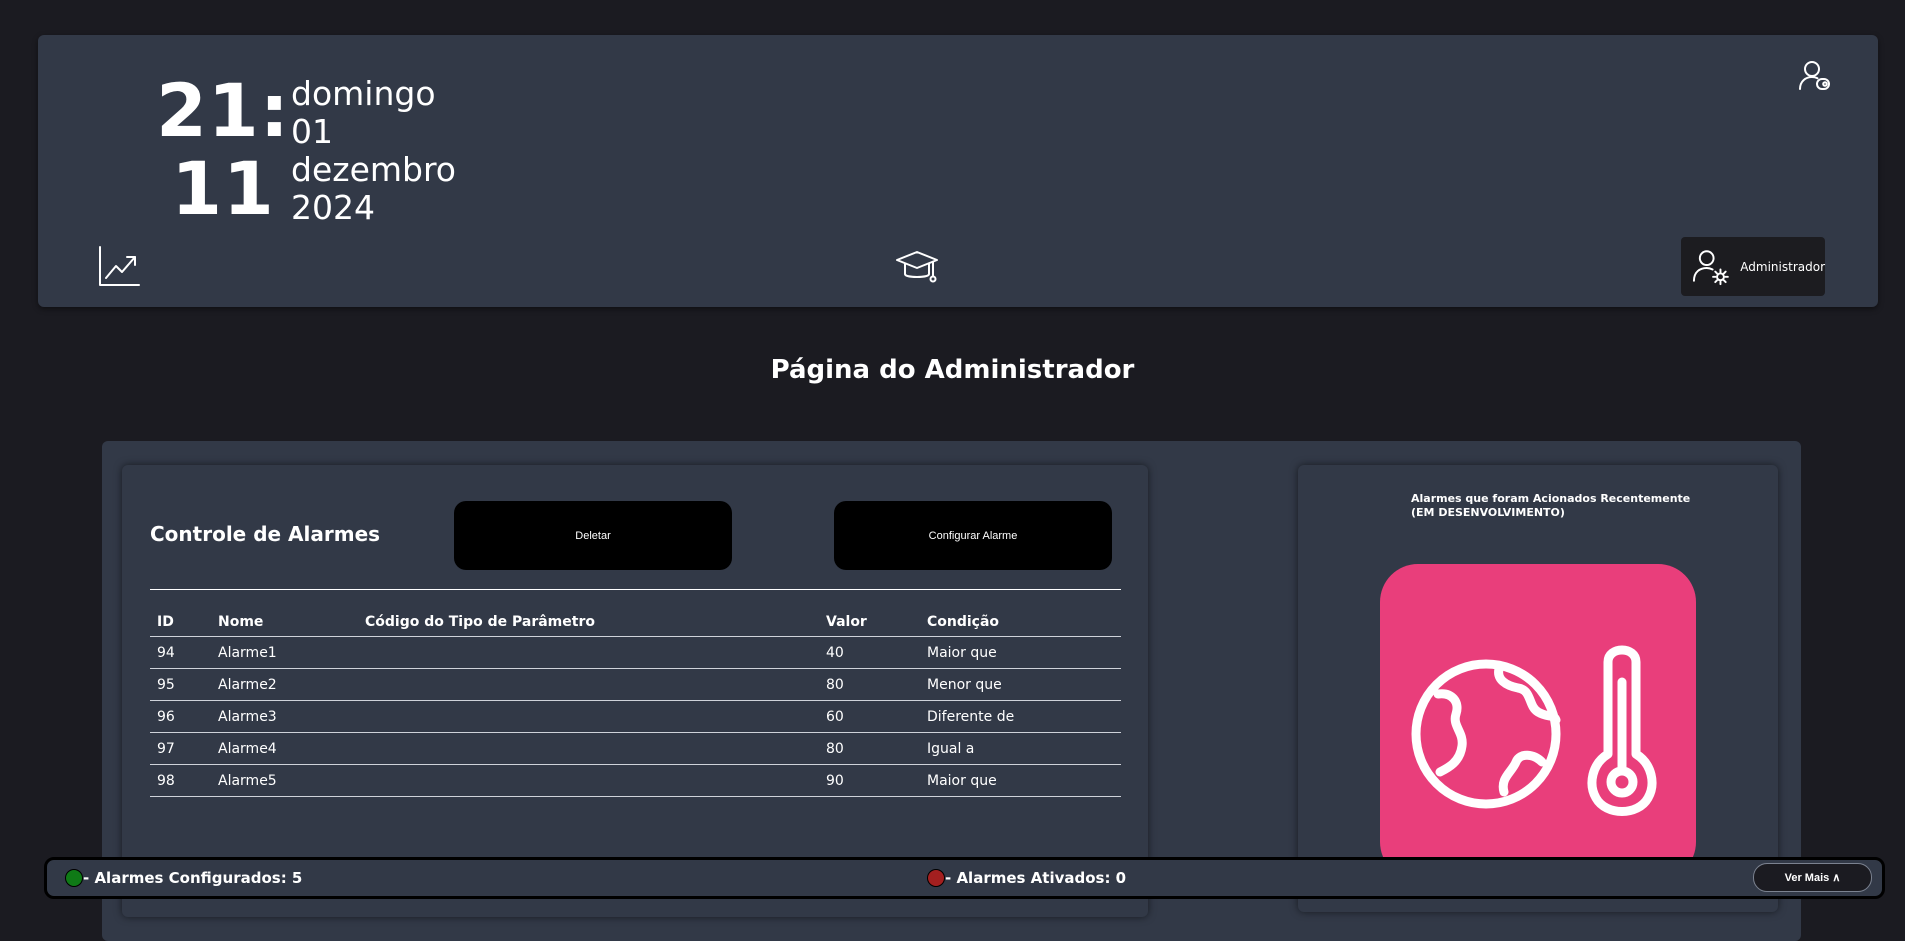 The width and height of the screenshot is (1905, 941). Describe the element at coordinates (223, 111) in the screenshot. I see `clock-hours: 21:` at that location.